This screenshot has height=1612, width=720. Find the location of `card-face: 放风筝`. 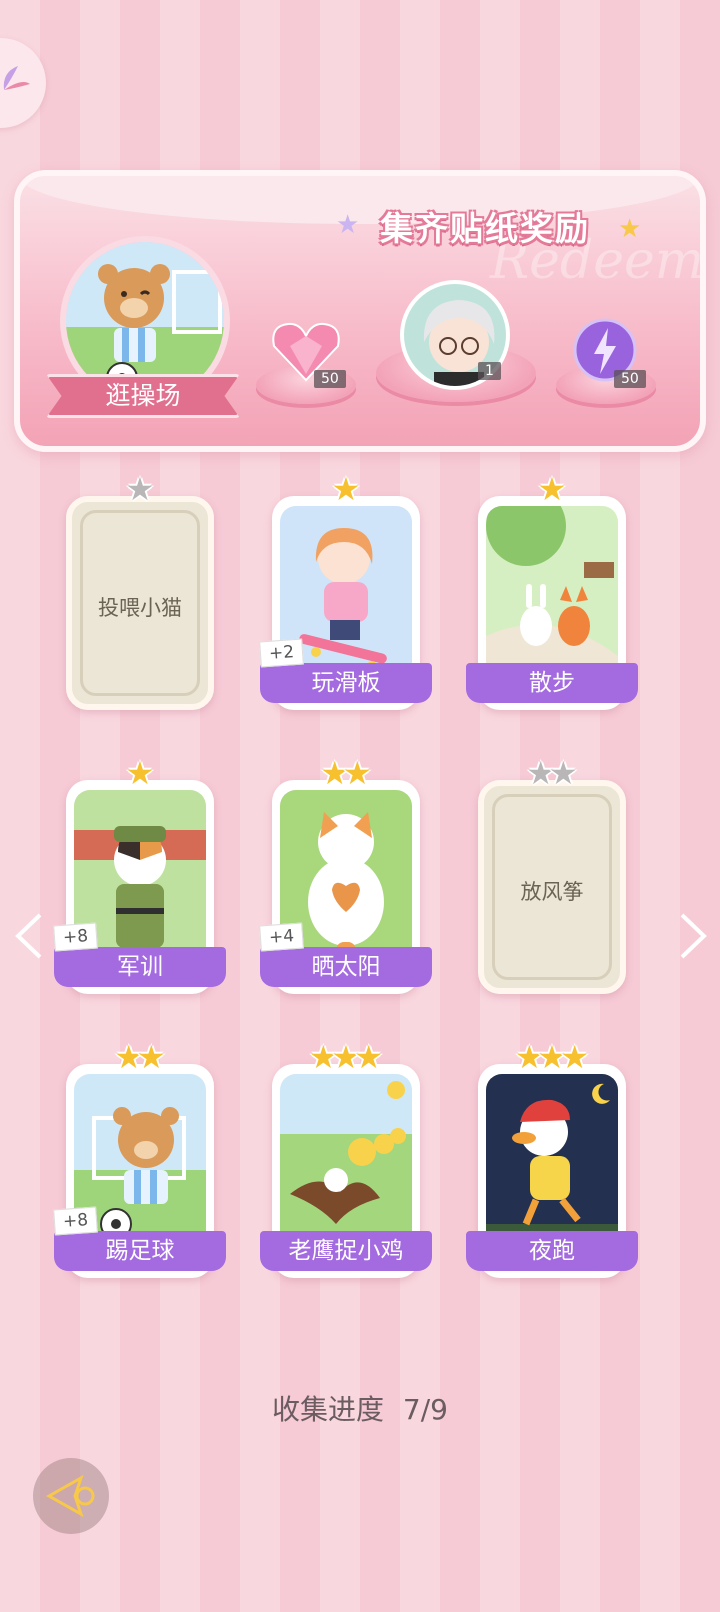

card-face: 放风筝 is located at coordinates (552, 887).